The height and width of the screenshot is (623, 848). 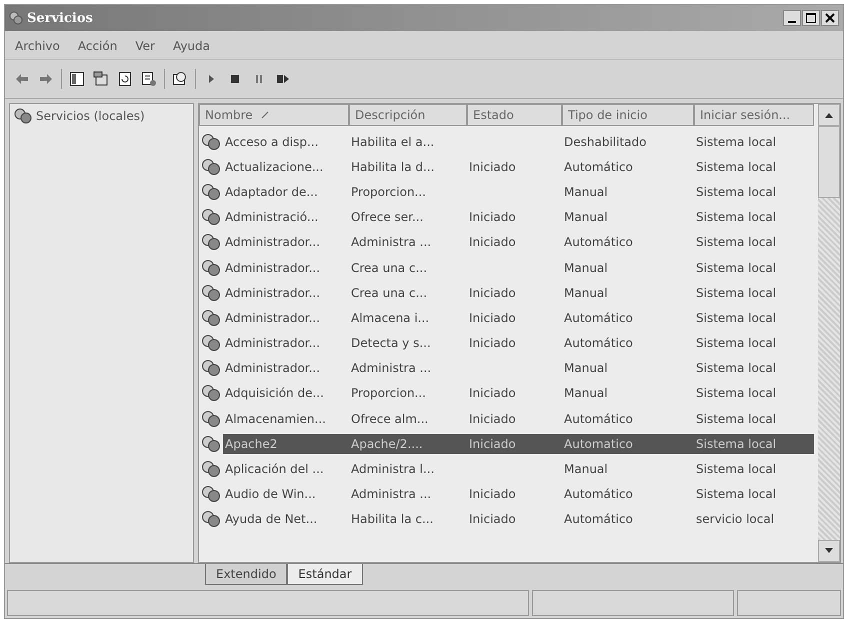 I want to click on services-icon, so click(x=16, y=18).